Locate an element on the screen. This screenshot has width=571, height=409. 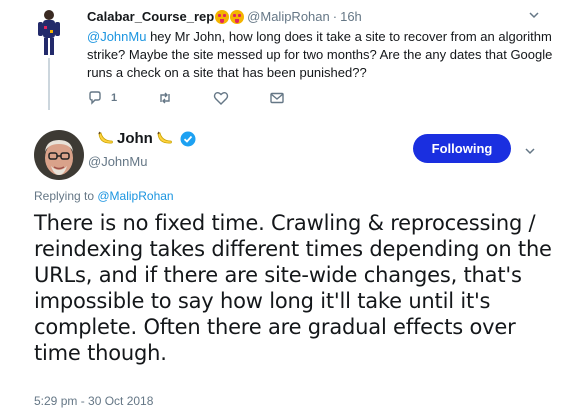
author-name: Calabar_Course_rep is located at coordinates (150, 16).